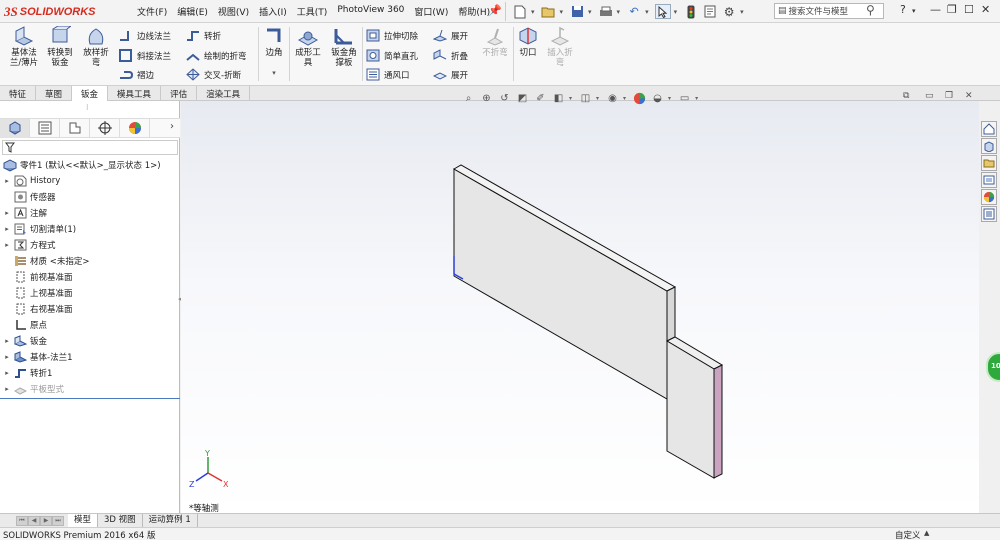 The image size is (1000, 540). I want to click on menu-view: 视图(V), so click(233, 11).